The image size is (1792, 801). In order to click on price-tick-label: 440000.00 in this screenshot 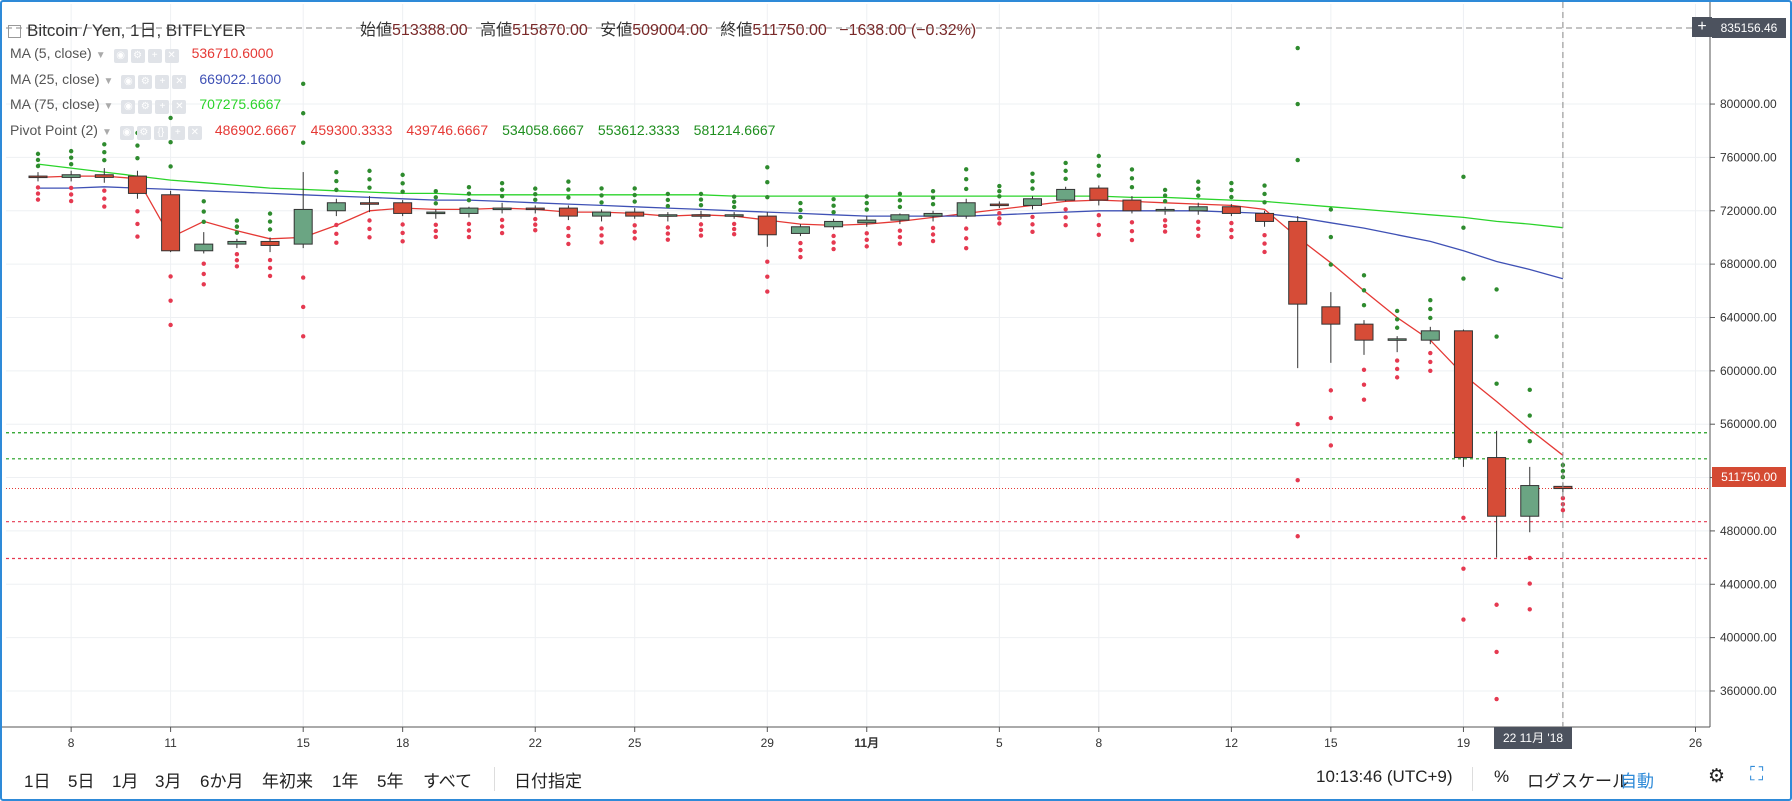, I will do `click(1748, 584)`.